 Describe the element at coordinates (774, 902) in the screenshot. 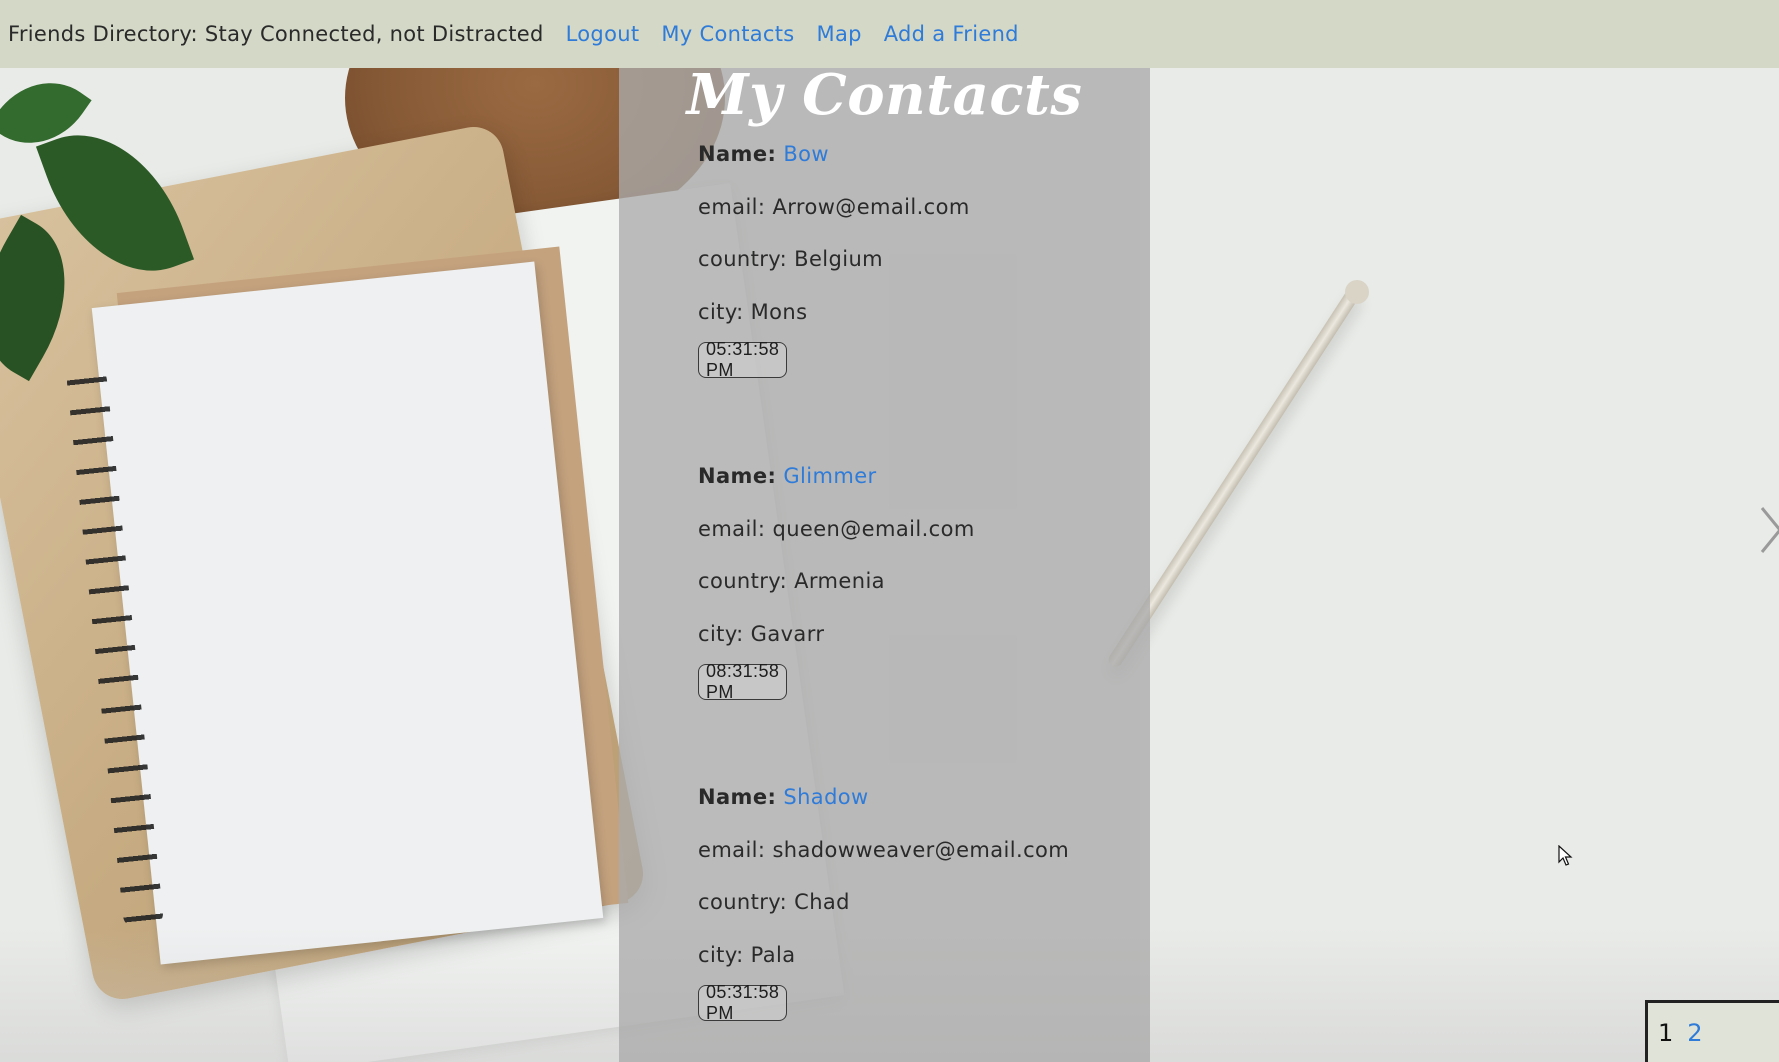

I see `contact-country: country: Chad` at that location.